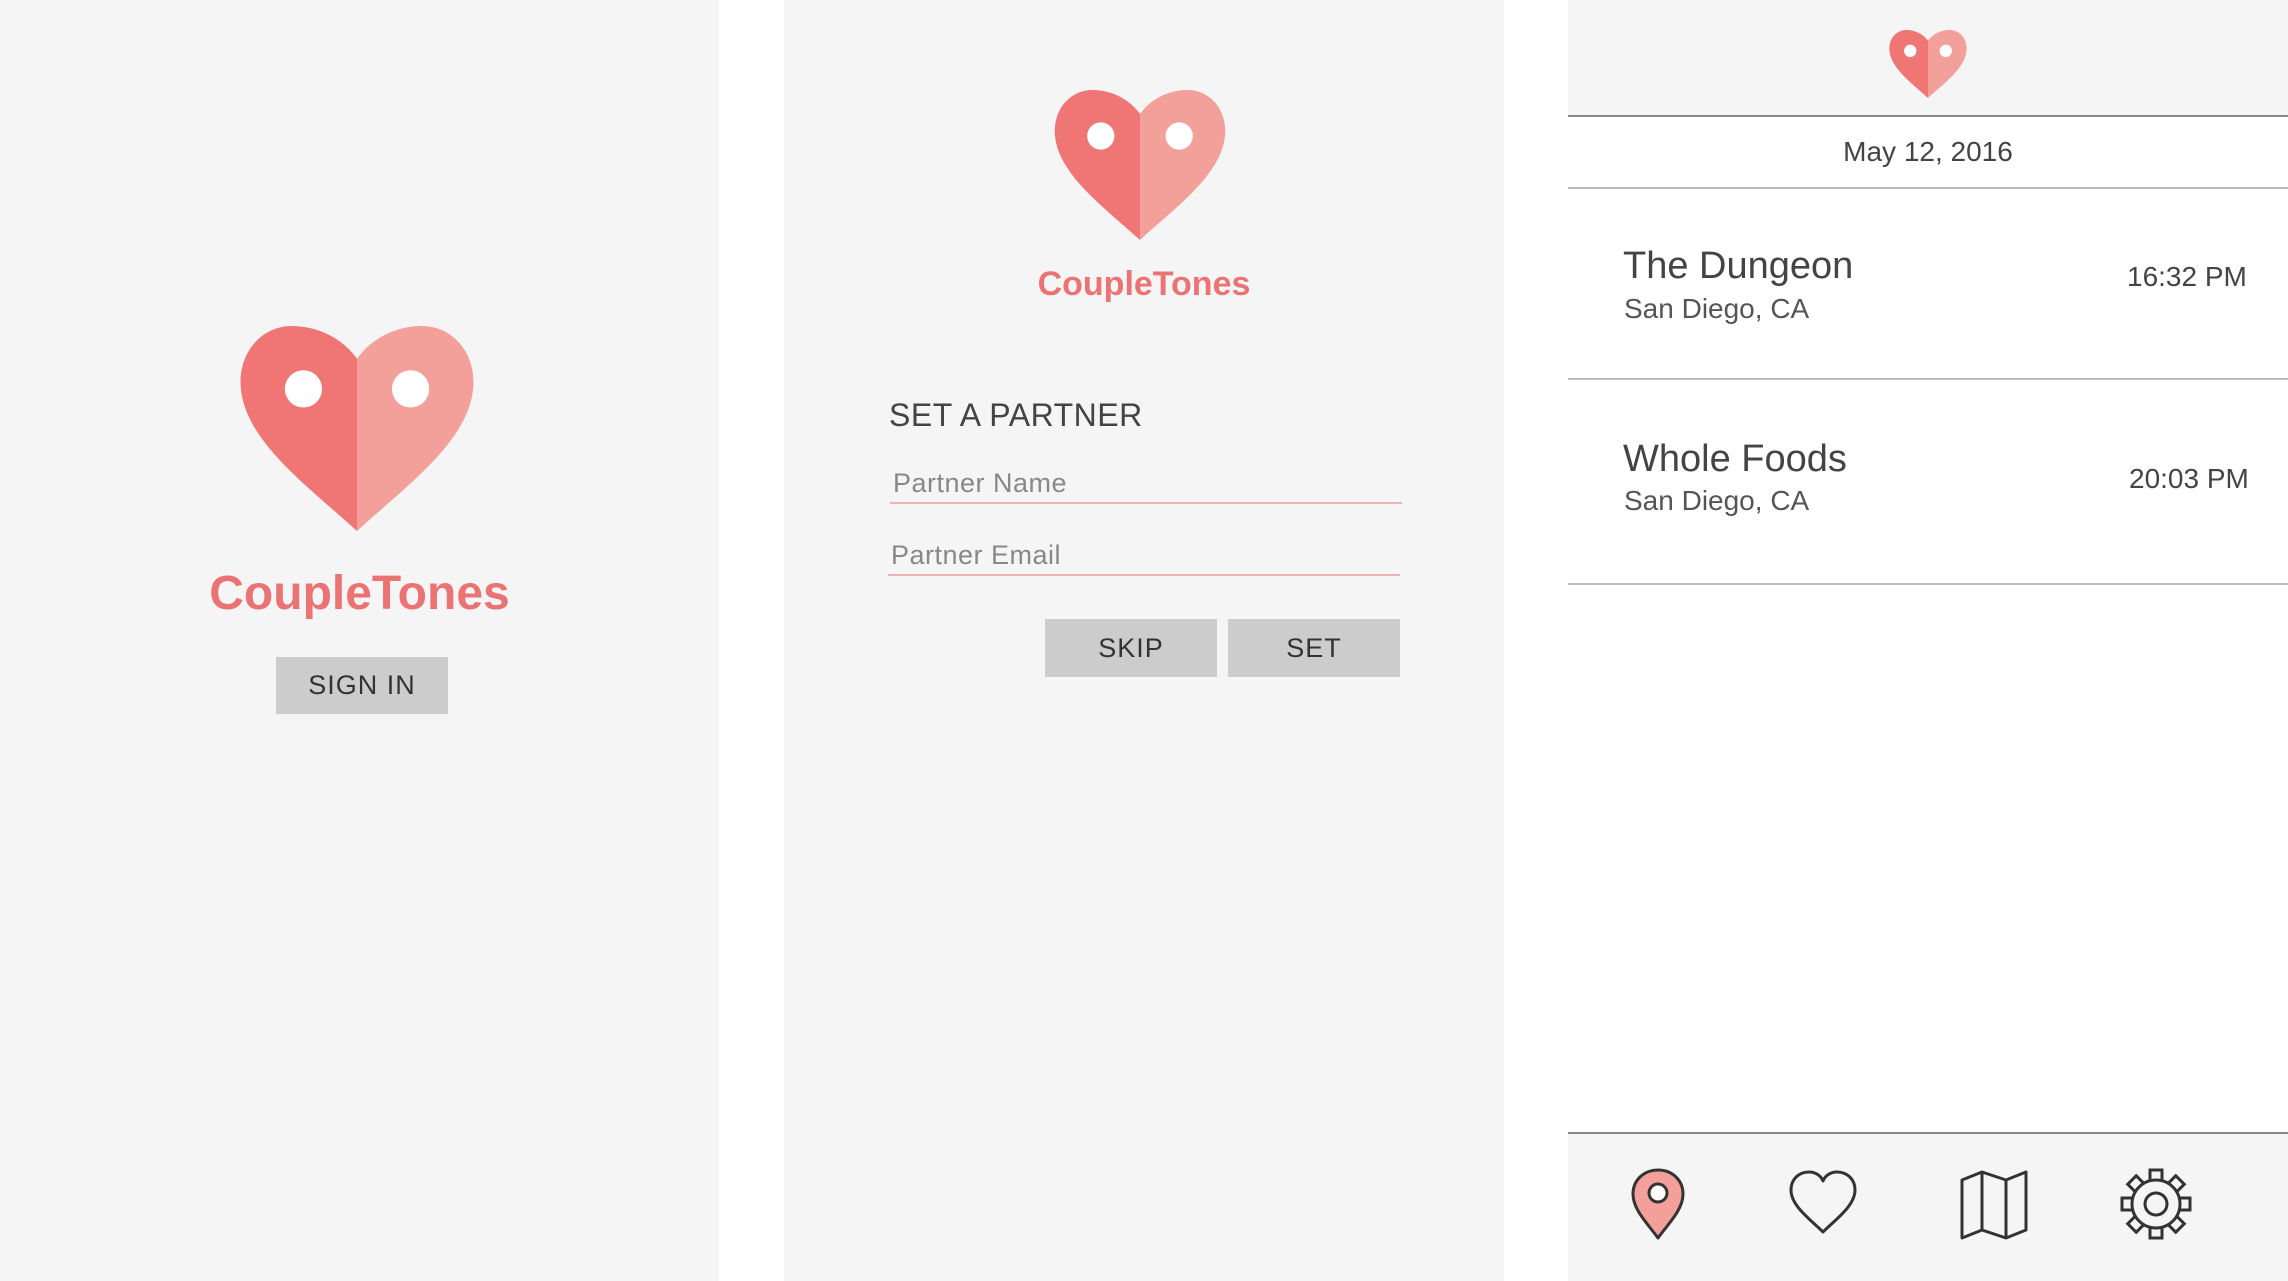  What do you see at coordinates (1016, 415) in the screenshot?
I see `set-partner-heading: SET A PARTNER` at bounding box center [1016, 415].